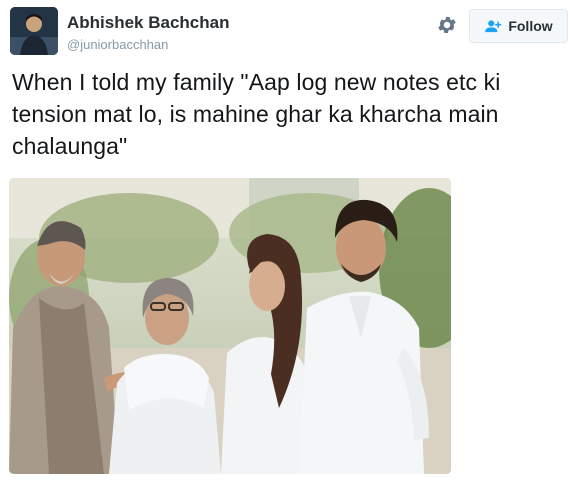 Image resolution: width=574 pixels, height=482 pixels. I want to click on avatar, so click(34, 31).